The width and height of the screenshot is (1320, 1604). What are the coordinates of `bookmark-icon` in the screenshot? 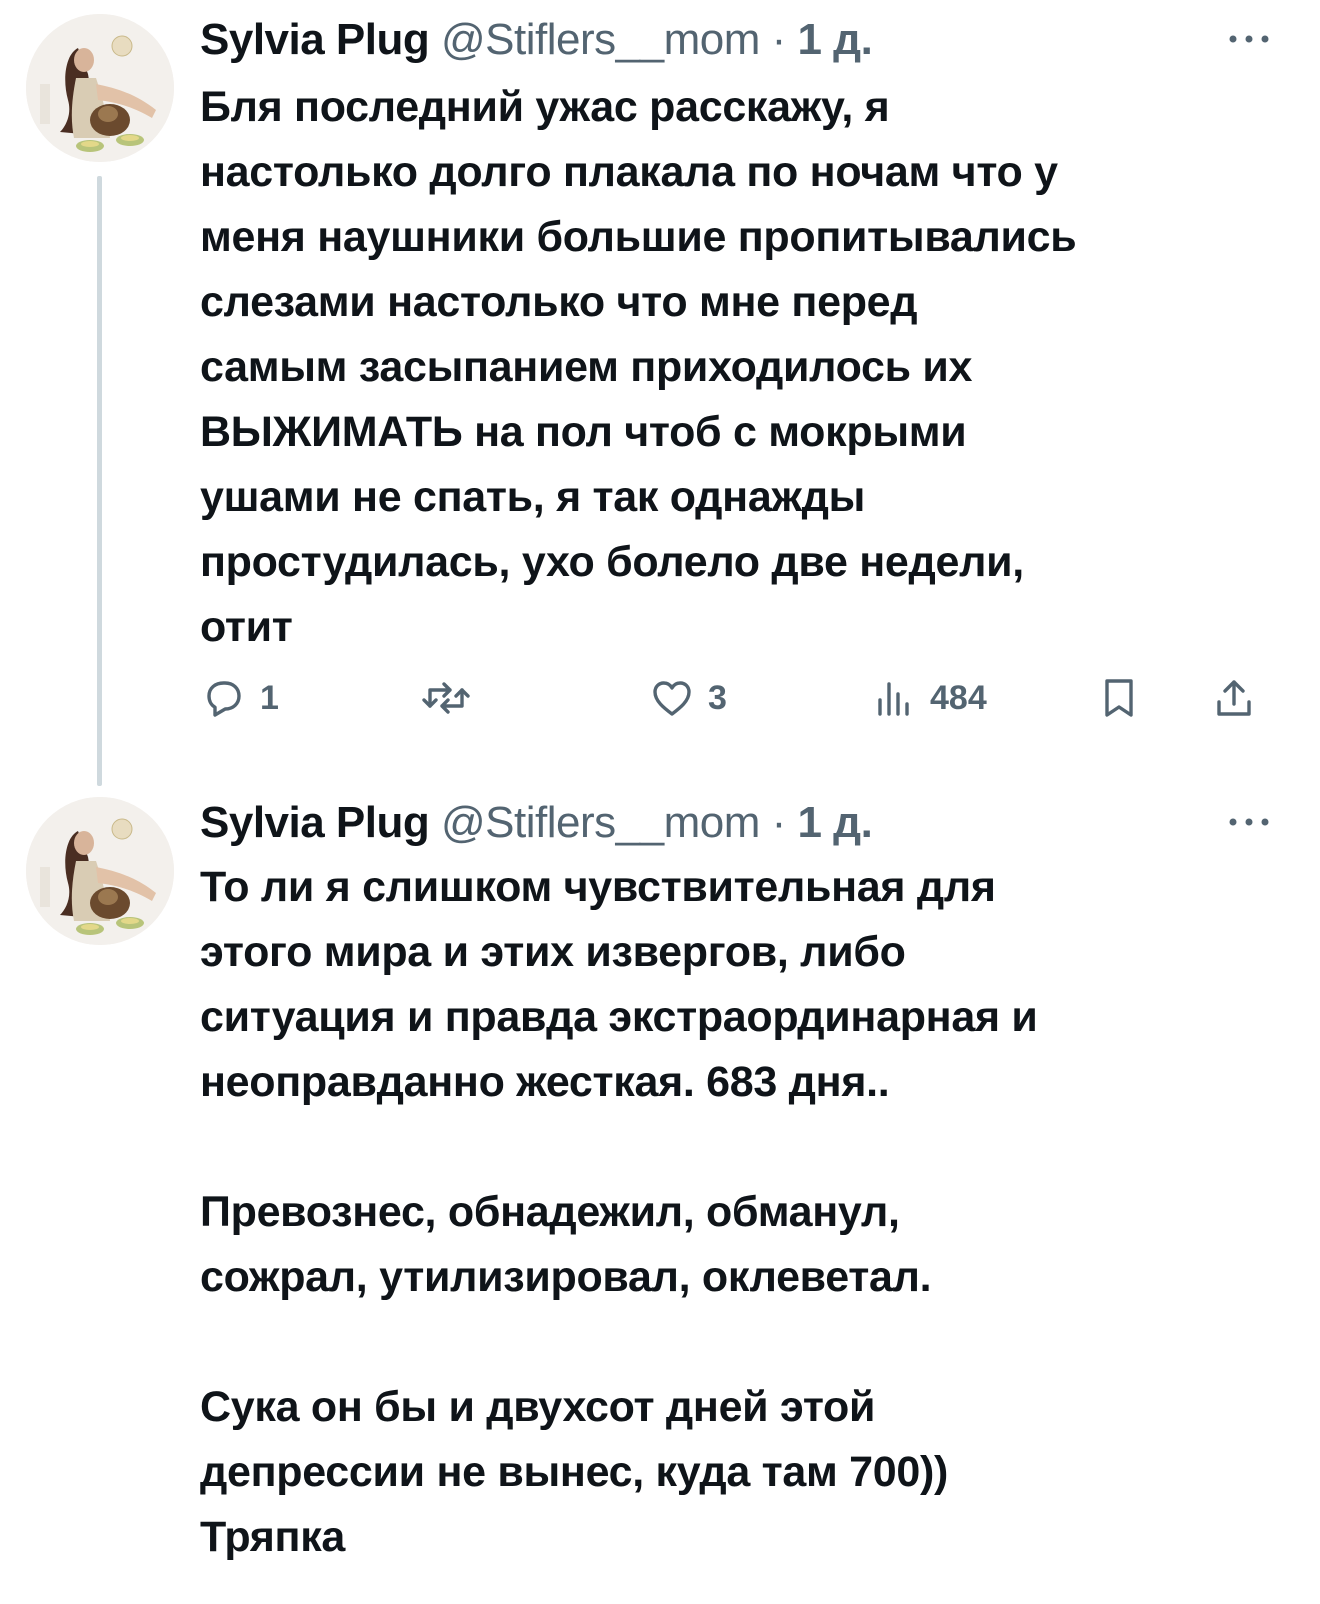 It's located at (1119, 698).